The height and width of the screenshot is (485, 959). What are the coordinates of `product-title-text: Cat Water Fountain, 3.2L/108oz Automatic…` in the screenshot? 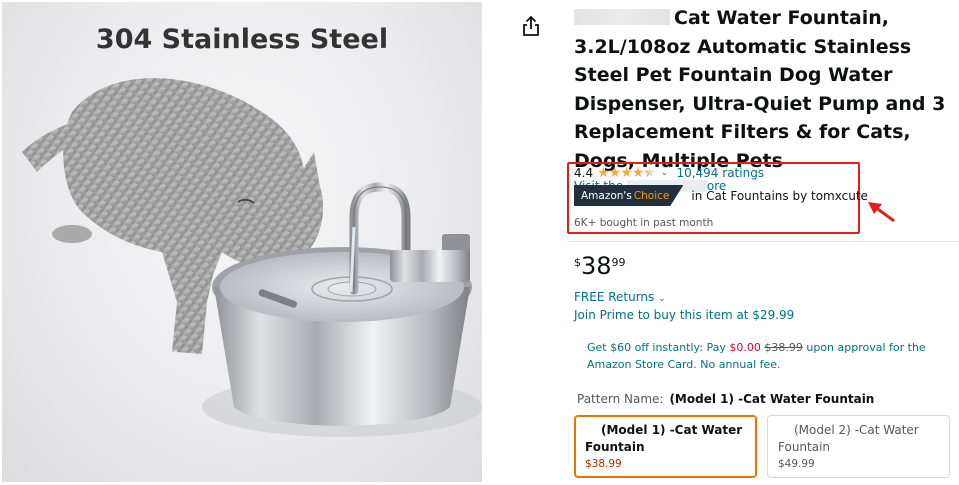 It's located at (760, 89).